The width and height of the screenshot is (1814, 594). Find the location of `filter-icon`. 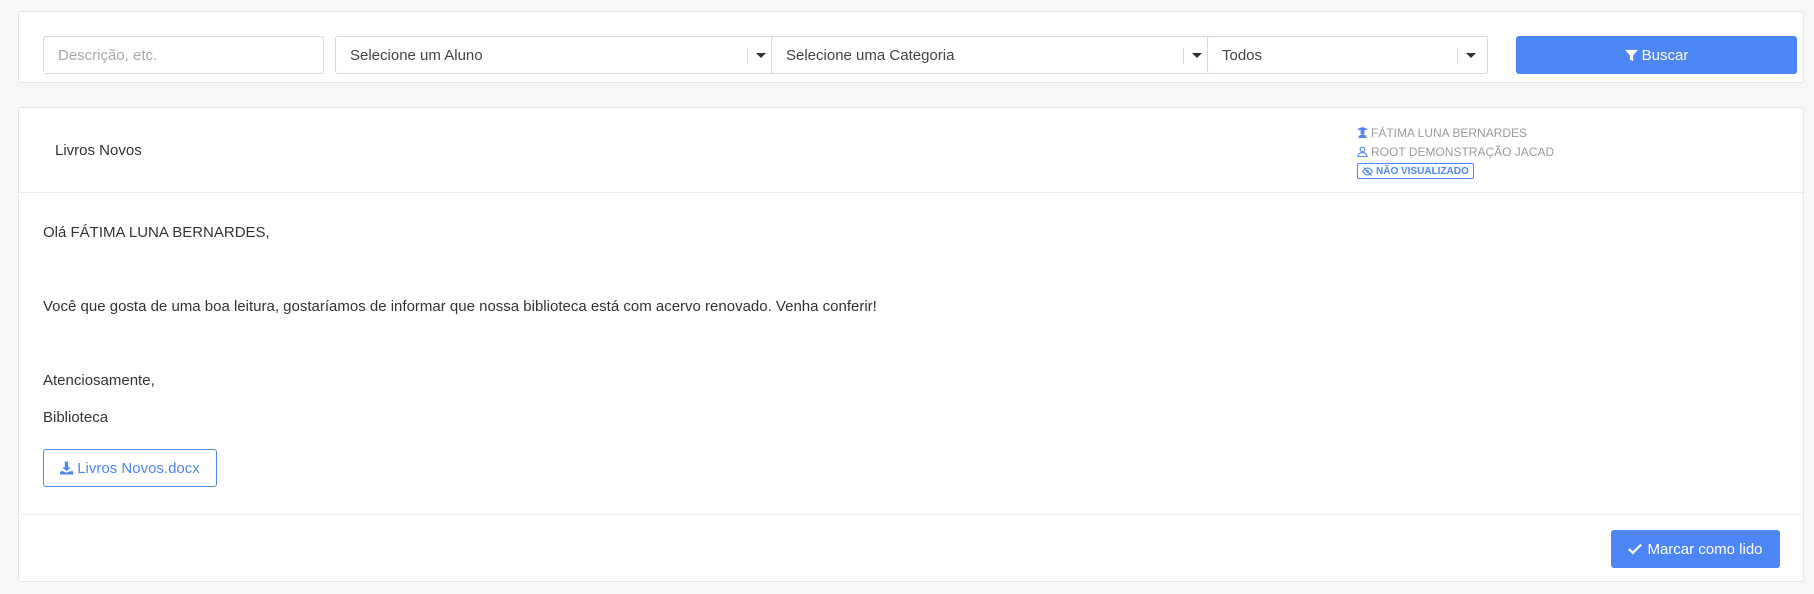

filter-icon is located at coordinates (1631, 55).